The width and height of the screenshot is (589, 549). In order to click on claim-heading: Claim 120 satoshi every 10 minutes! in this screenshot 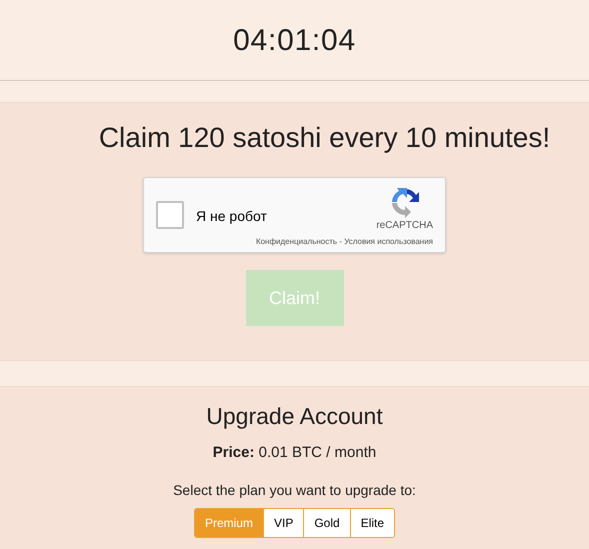, I will do `click(324, 138)`.